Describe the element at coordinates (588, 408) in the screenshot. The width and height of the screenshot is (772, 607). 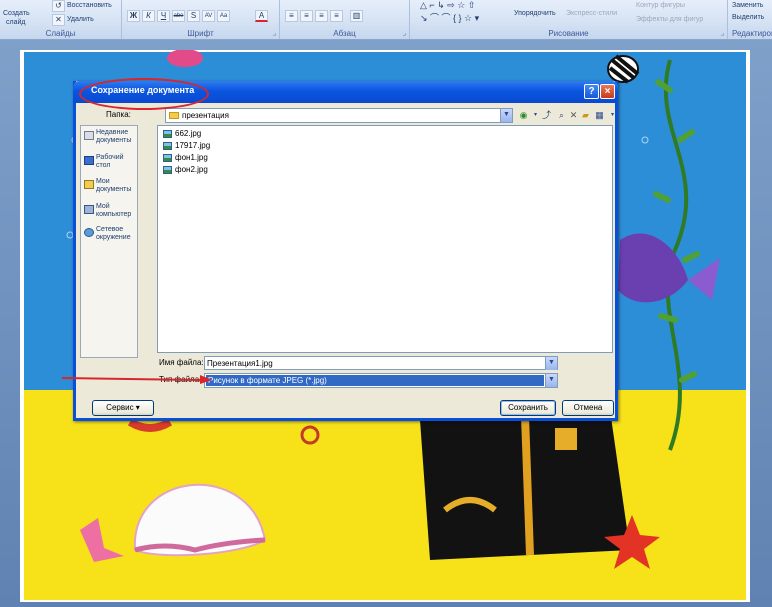
I see `cancel-button: Отмена` at that location.